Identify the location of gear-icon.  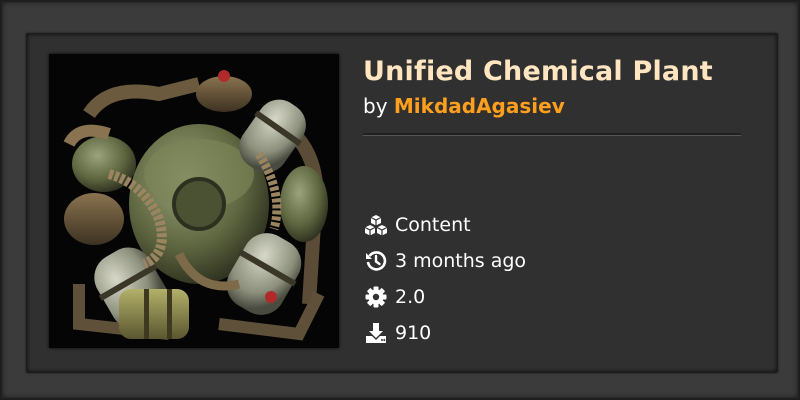
(376, 297).